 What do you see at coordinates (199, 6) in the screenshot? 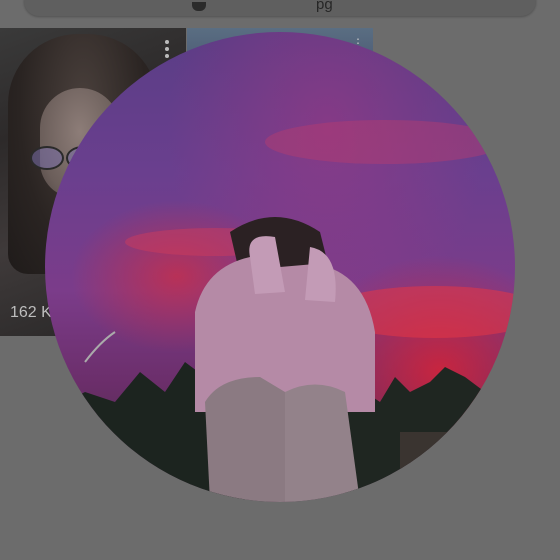
I see `user-icon` at bounding box center [199, 6].